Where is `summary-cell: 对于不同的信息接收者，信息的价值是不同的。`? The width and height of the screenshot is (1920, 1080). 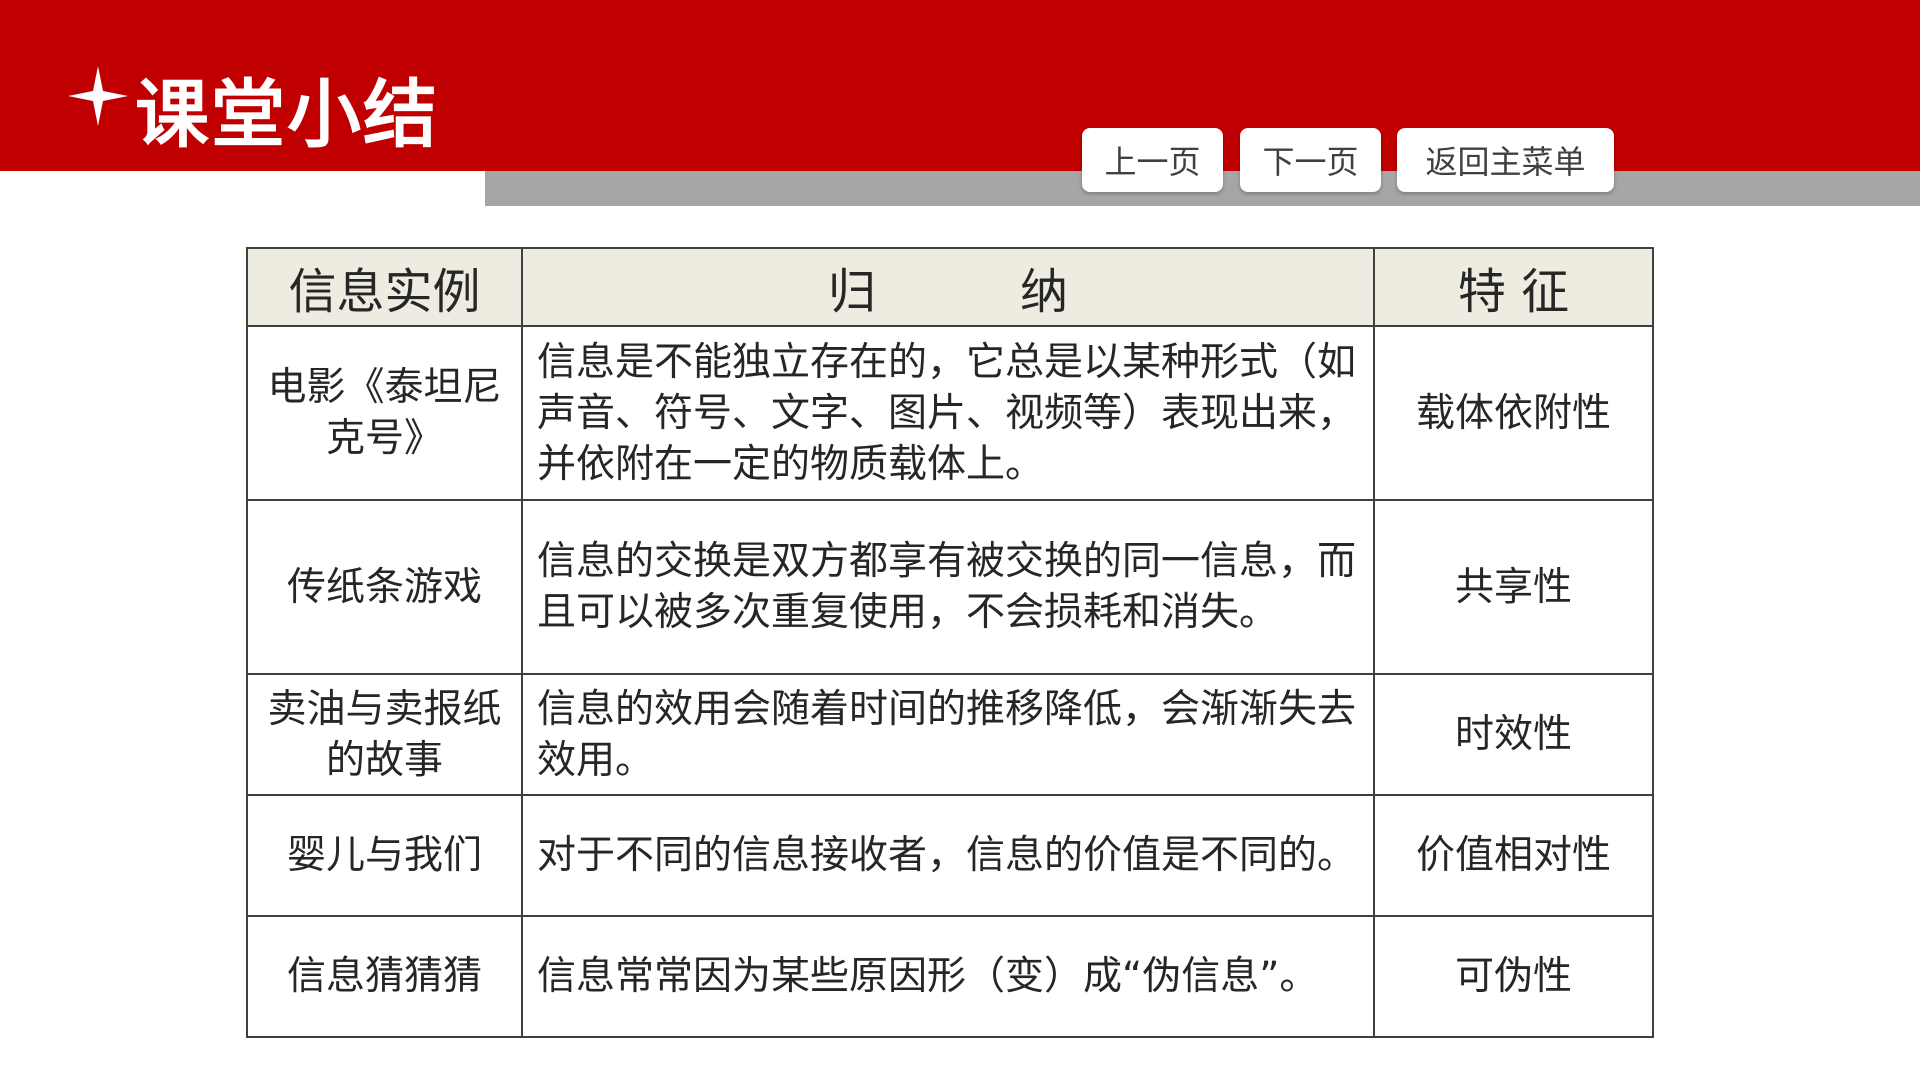 summary-cell: 对于不同的信息接收者，信息的价值是不同的。 is located at coordinates (948, 855).